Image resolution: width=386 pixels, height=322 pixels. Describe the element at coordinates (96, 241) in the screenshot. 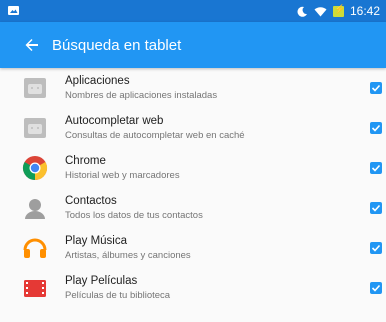

I see `item-title: Play Música` at that location.